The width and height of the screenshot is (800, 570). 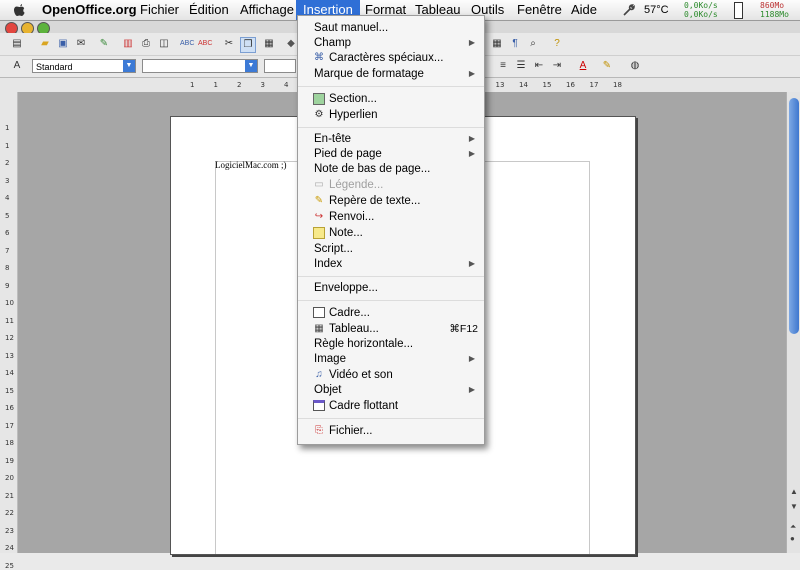 What do you see at coordinates (81, 44) in the screenshot?
I see `email-icon: ✉` at bounding box center [81, 44].